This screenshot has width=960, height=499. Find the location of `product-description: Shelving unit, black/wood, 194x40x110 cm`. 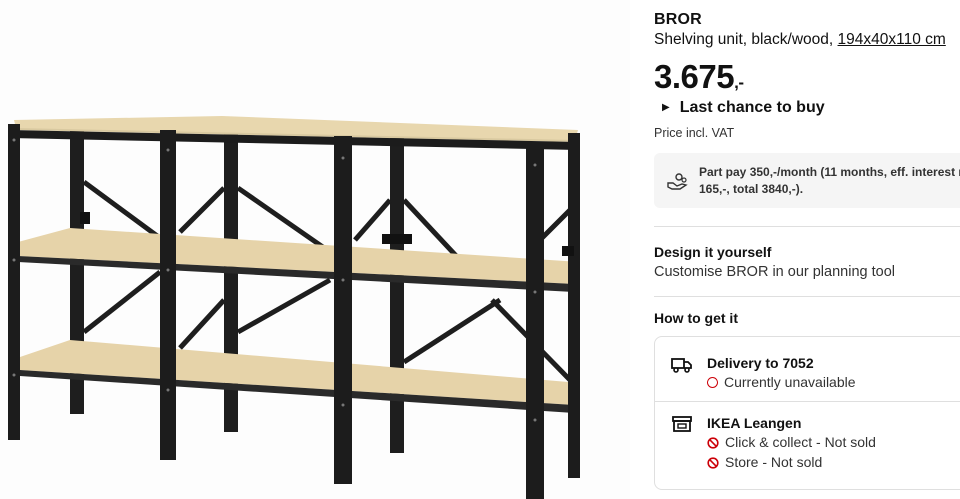

product-description: Shelving unit, black/wood, 194x40x110 cm is located at coordinates (800, 40).